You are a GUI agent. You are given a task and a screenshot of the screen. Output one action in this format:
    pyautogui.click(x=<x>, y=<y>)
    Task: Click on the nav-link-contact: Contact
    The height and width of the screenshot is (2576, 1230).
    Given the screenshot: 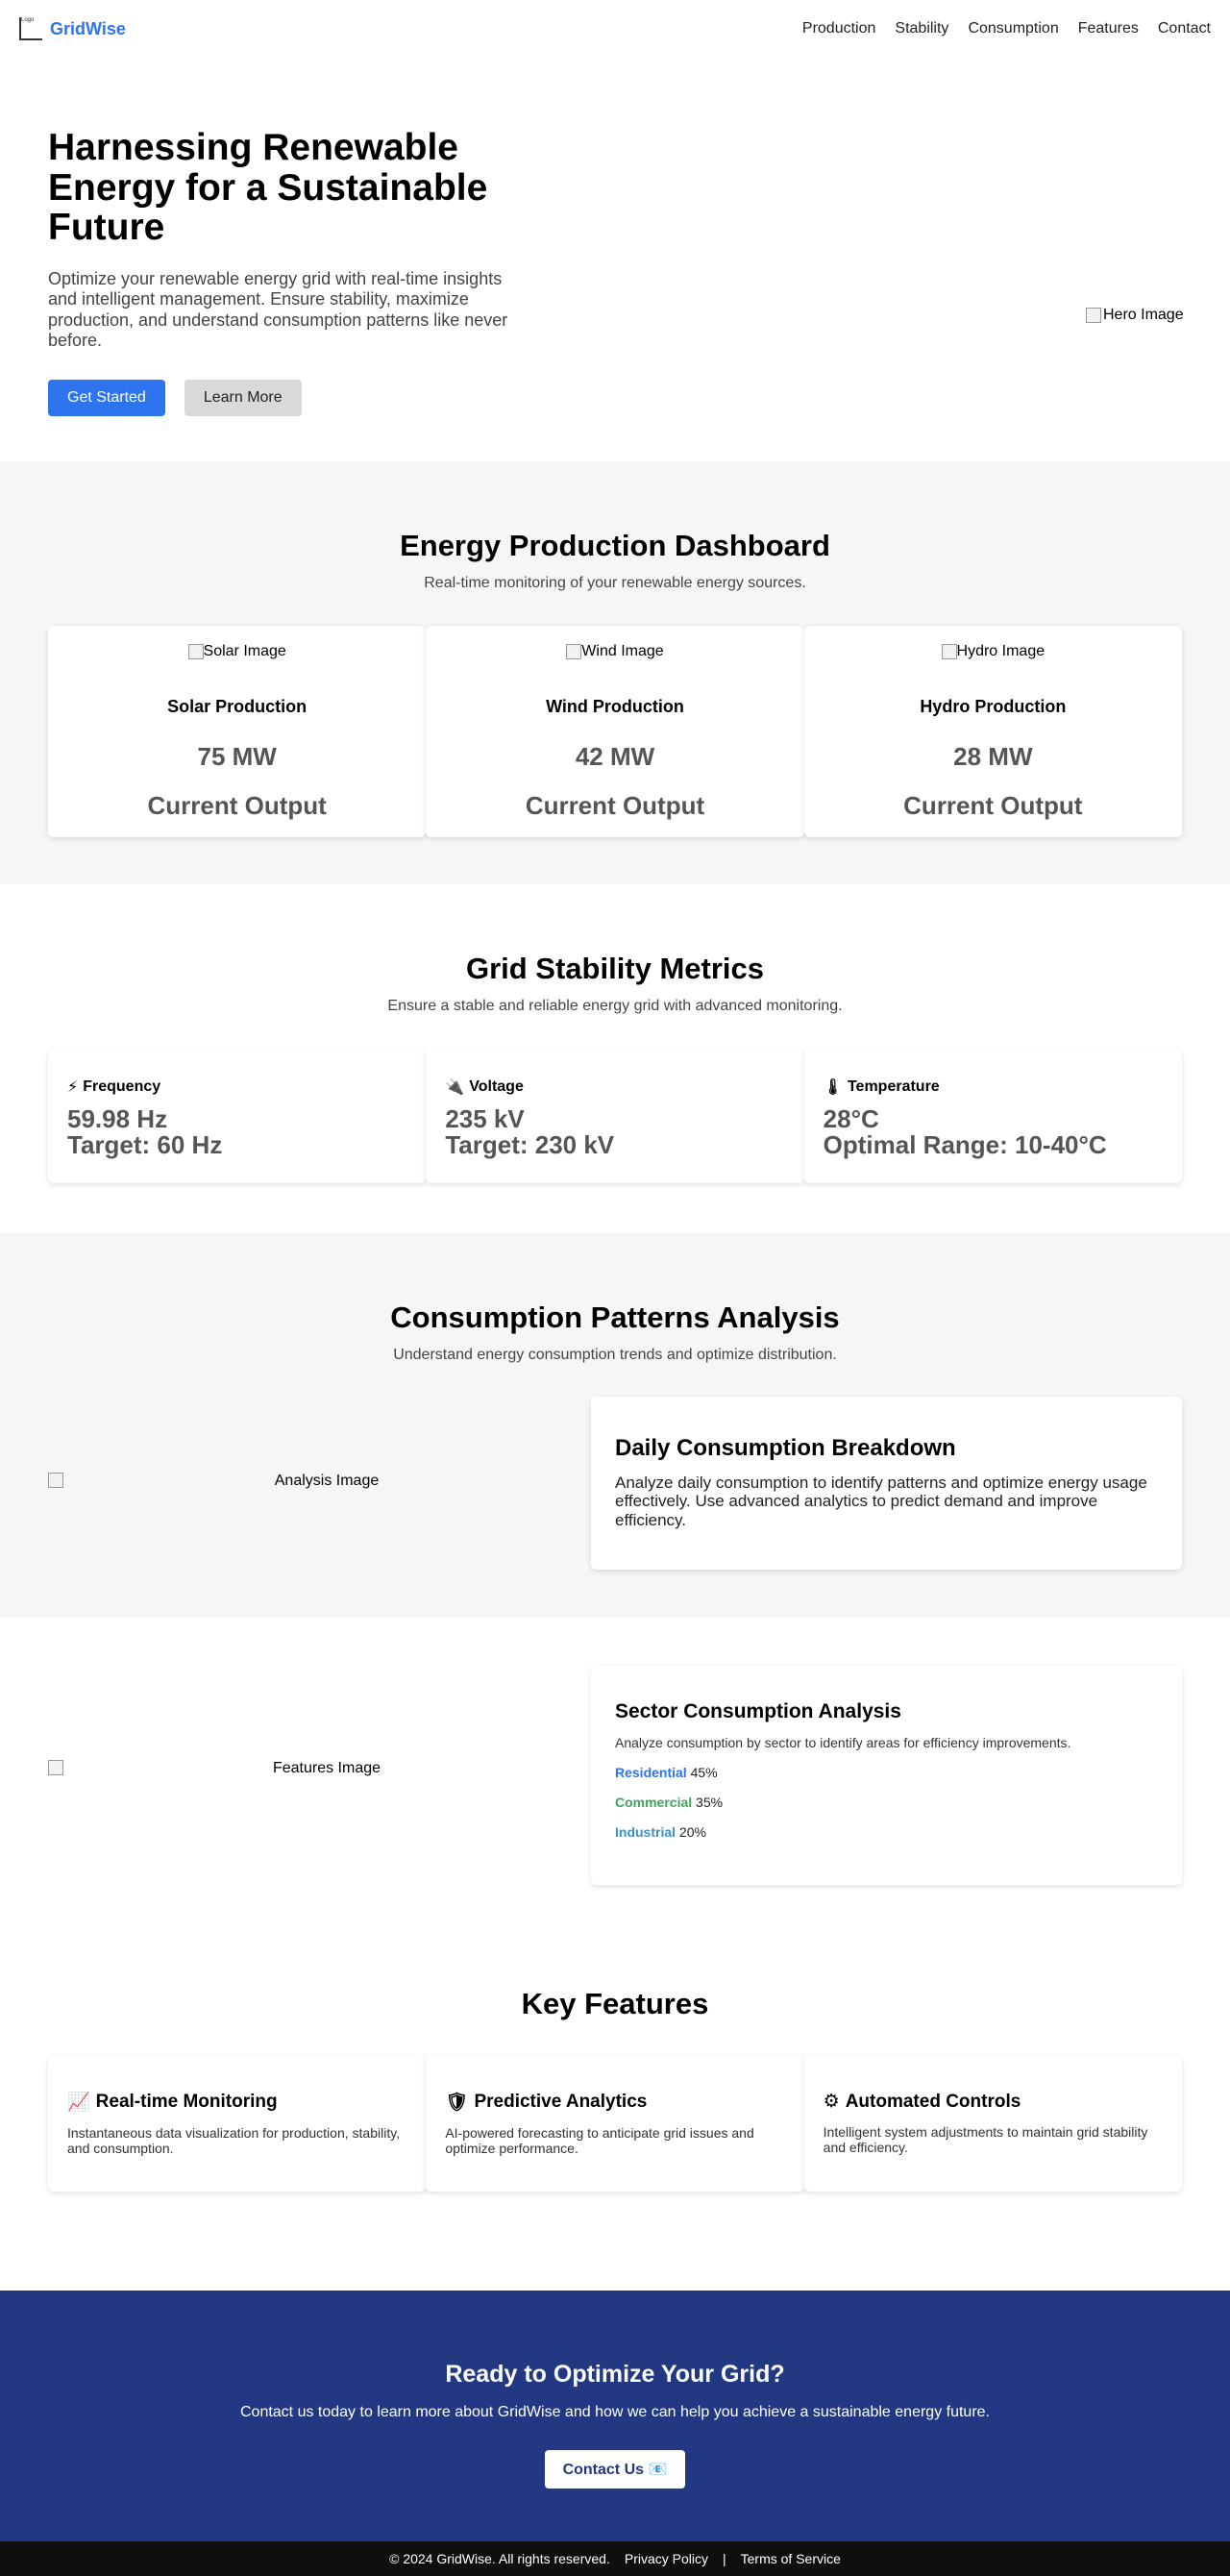 What is the action you would take?
    pyautogui.click(x=1184, y=29)
    